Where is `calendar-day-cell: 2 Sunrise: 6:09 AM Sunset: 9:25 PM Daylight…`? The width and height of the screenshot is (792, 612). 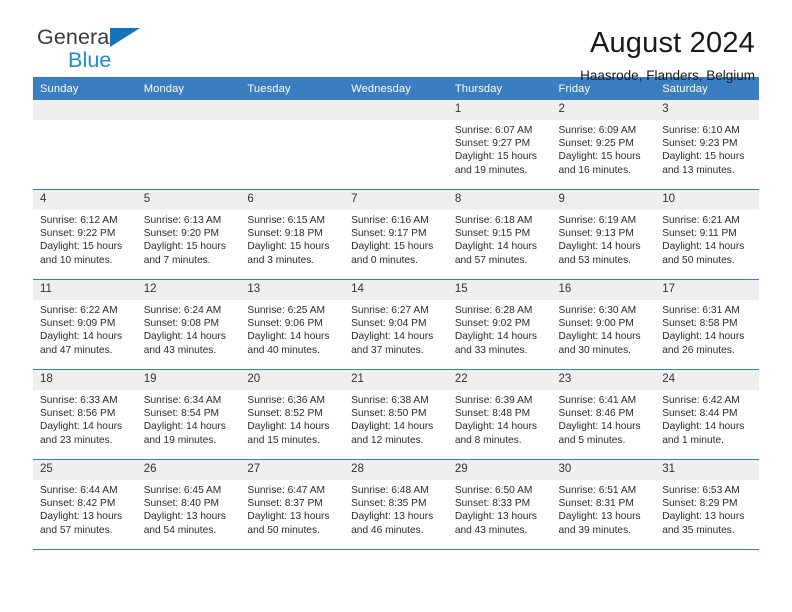
calendar-day-cell: 2 Sunrise: 6:09 AM Sunset: 9:25 PM Daylight… is located at coordinates (603, 145).